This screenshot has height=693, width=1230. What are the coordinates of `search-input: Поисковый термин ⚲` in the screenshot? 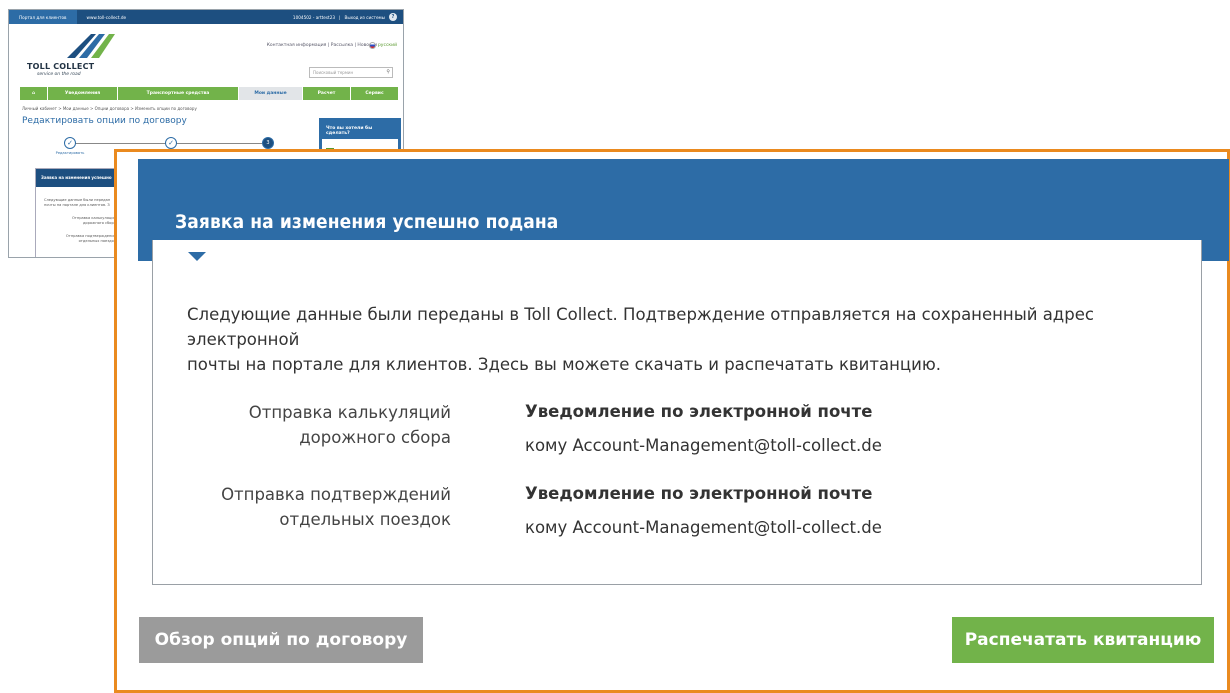 It's located at (351, 72).